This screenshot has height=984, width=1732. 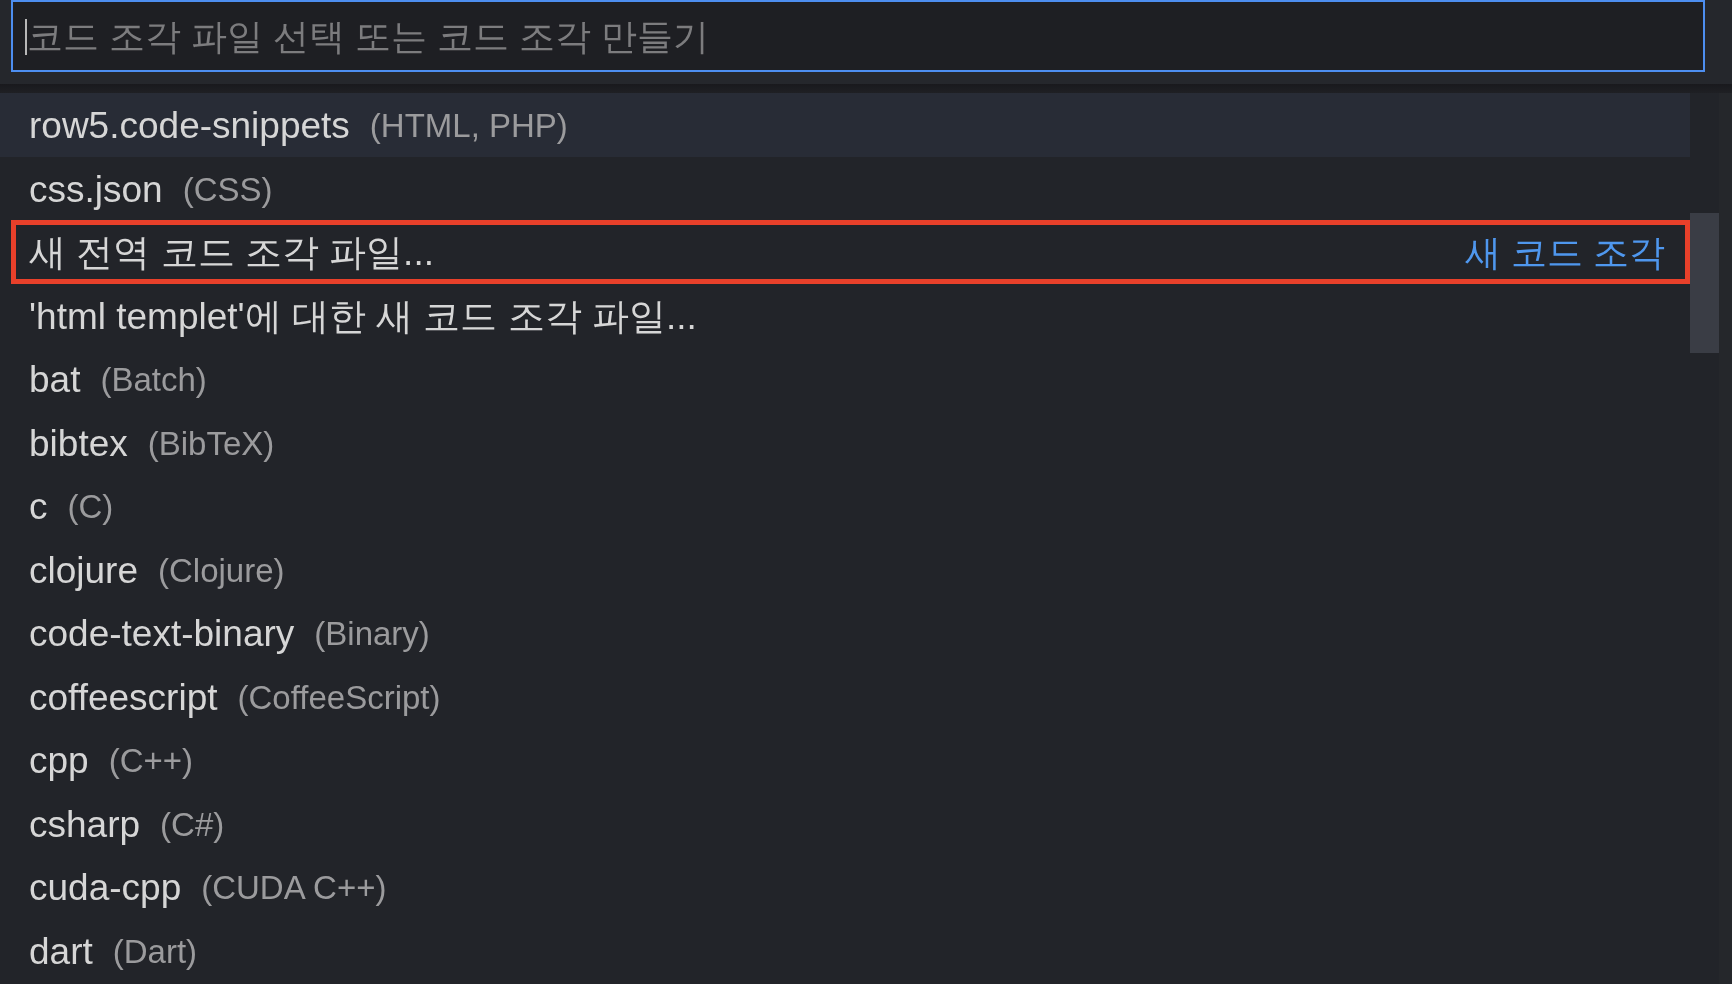 I want to click on list-item: cuda-cpp (CUDA C++), so click(x=845, y=887).